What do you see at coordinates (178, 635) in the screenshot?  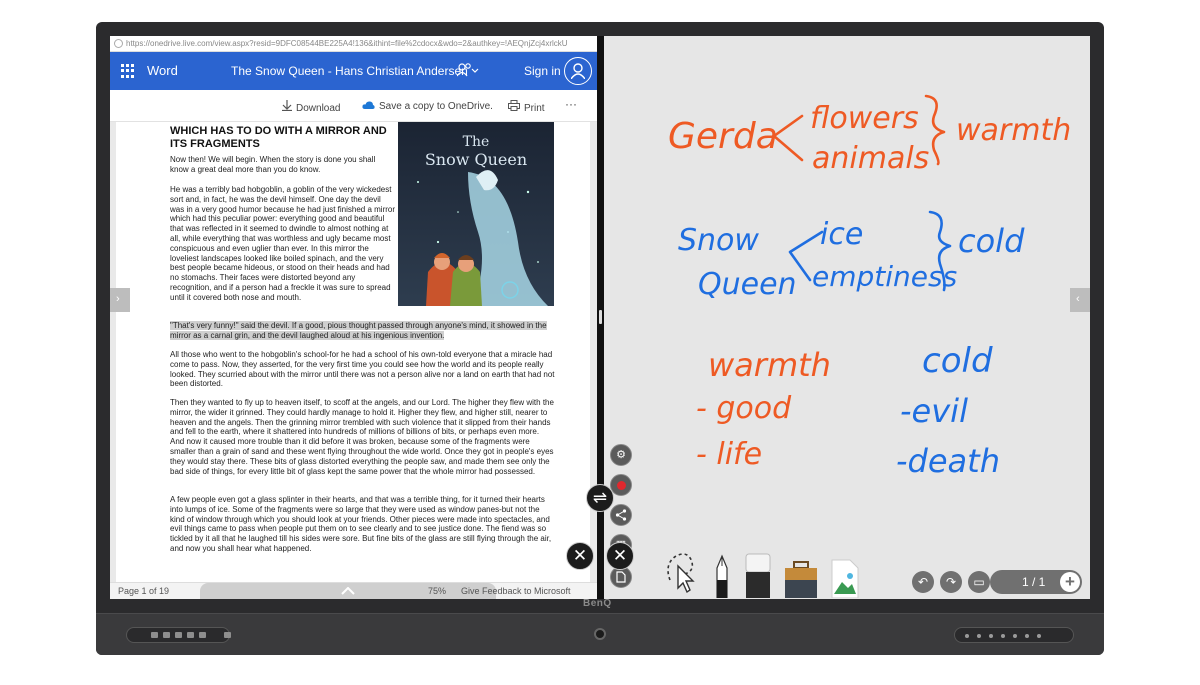 I see `front-ports` at bounding box center [178, 635].